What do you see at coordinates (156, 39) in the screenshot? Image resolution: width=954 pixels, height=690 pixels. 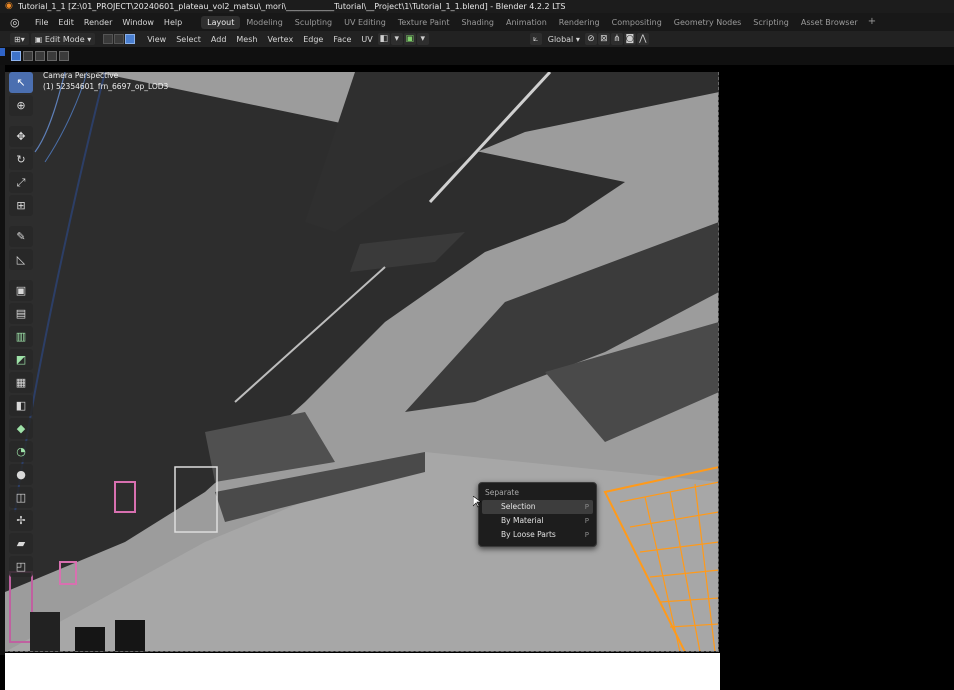 I see `menu-view: View` at bounding box center [156, 39].